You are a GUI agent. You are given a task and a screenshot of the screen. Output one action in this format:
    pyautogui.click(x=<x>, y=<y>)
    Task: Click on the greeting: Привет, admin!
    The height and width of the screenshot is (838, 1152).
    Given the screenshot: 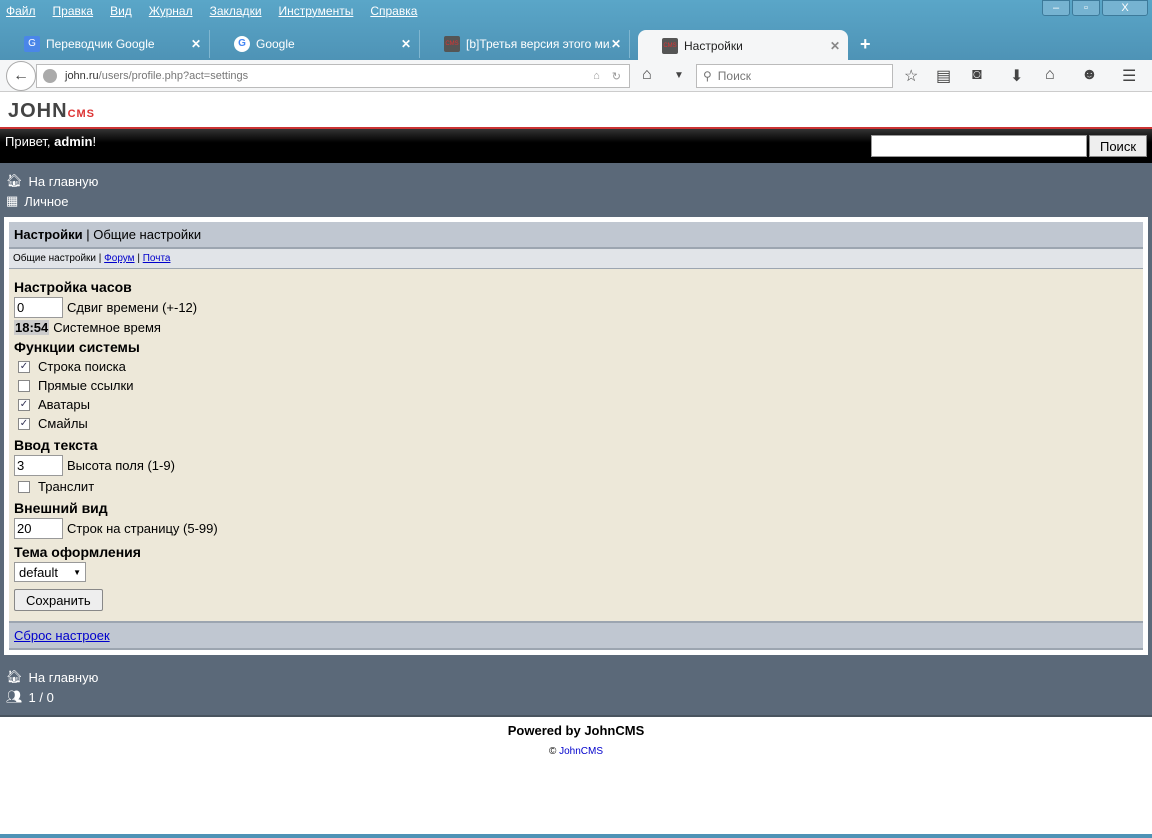 What is the action you would take?
    pyautogui.click(x=51, y=141)
    